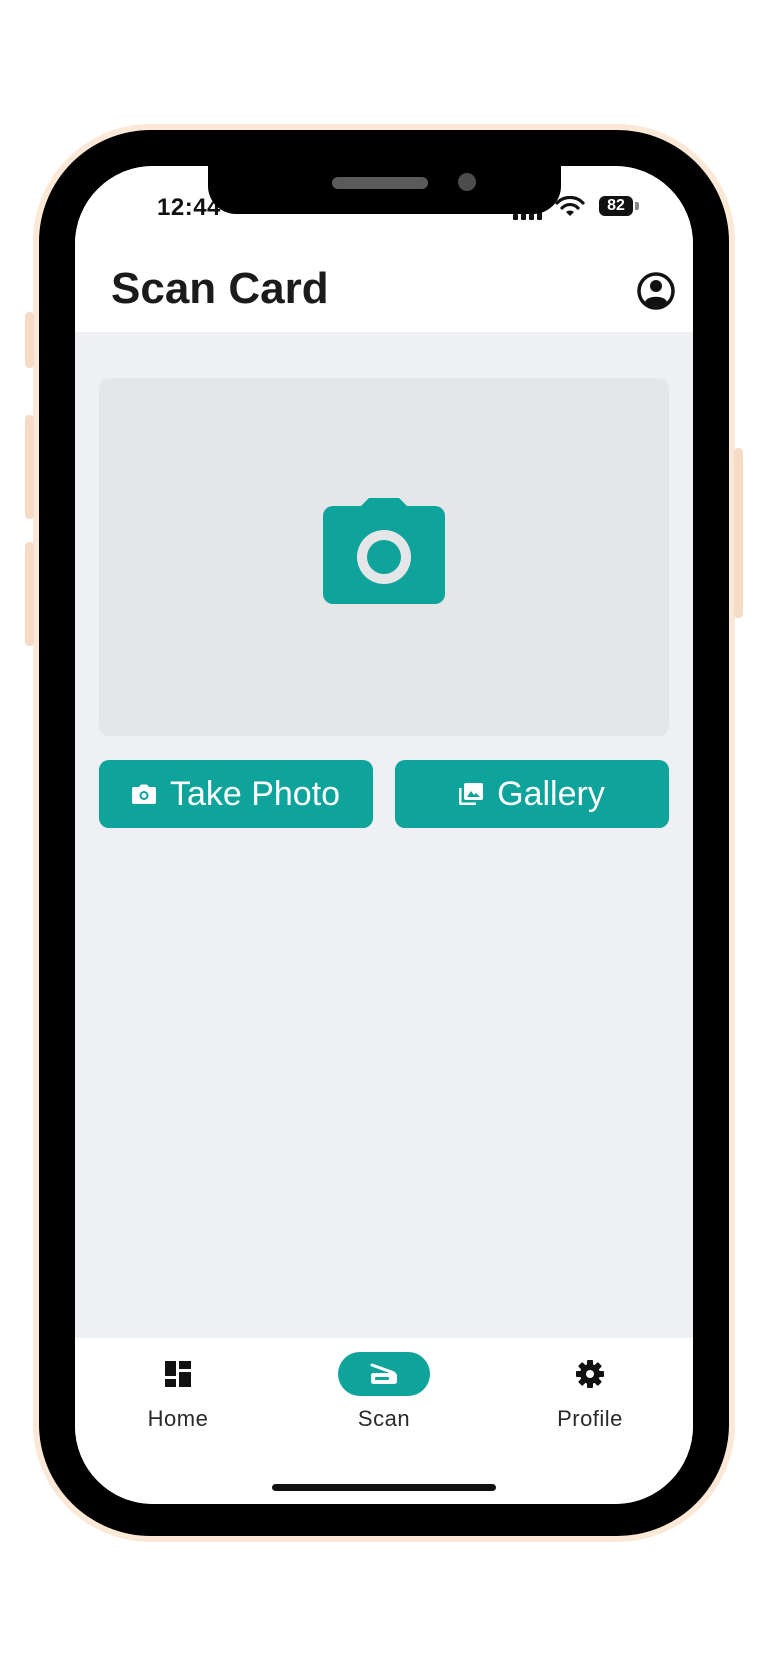  What do you see at coordinates (637, 206) in the screenshot?
I see `battery-cap` at bounding box center [637, 206].